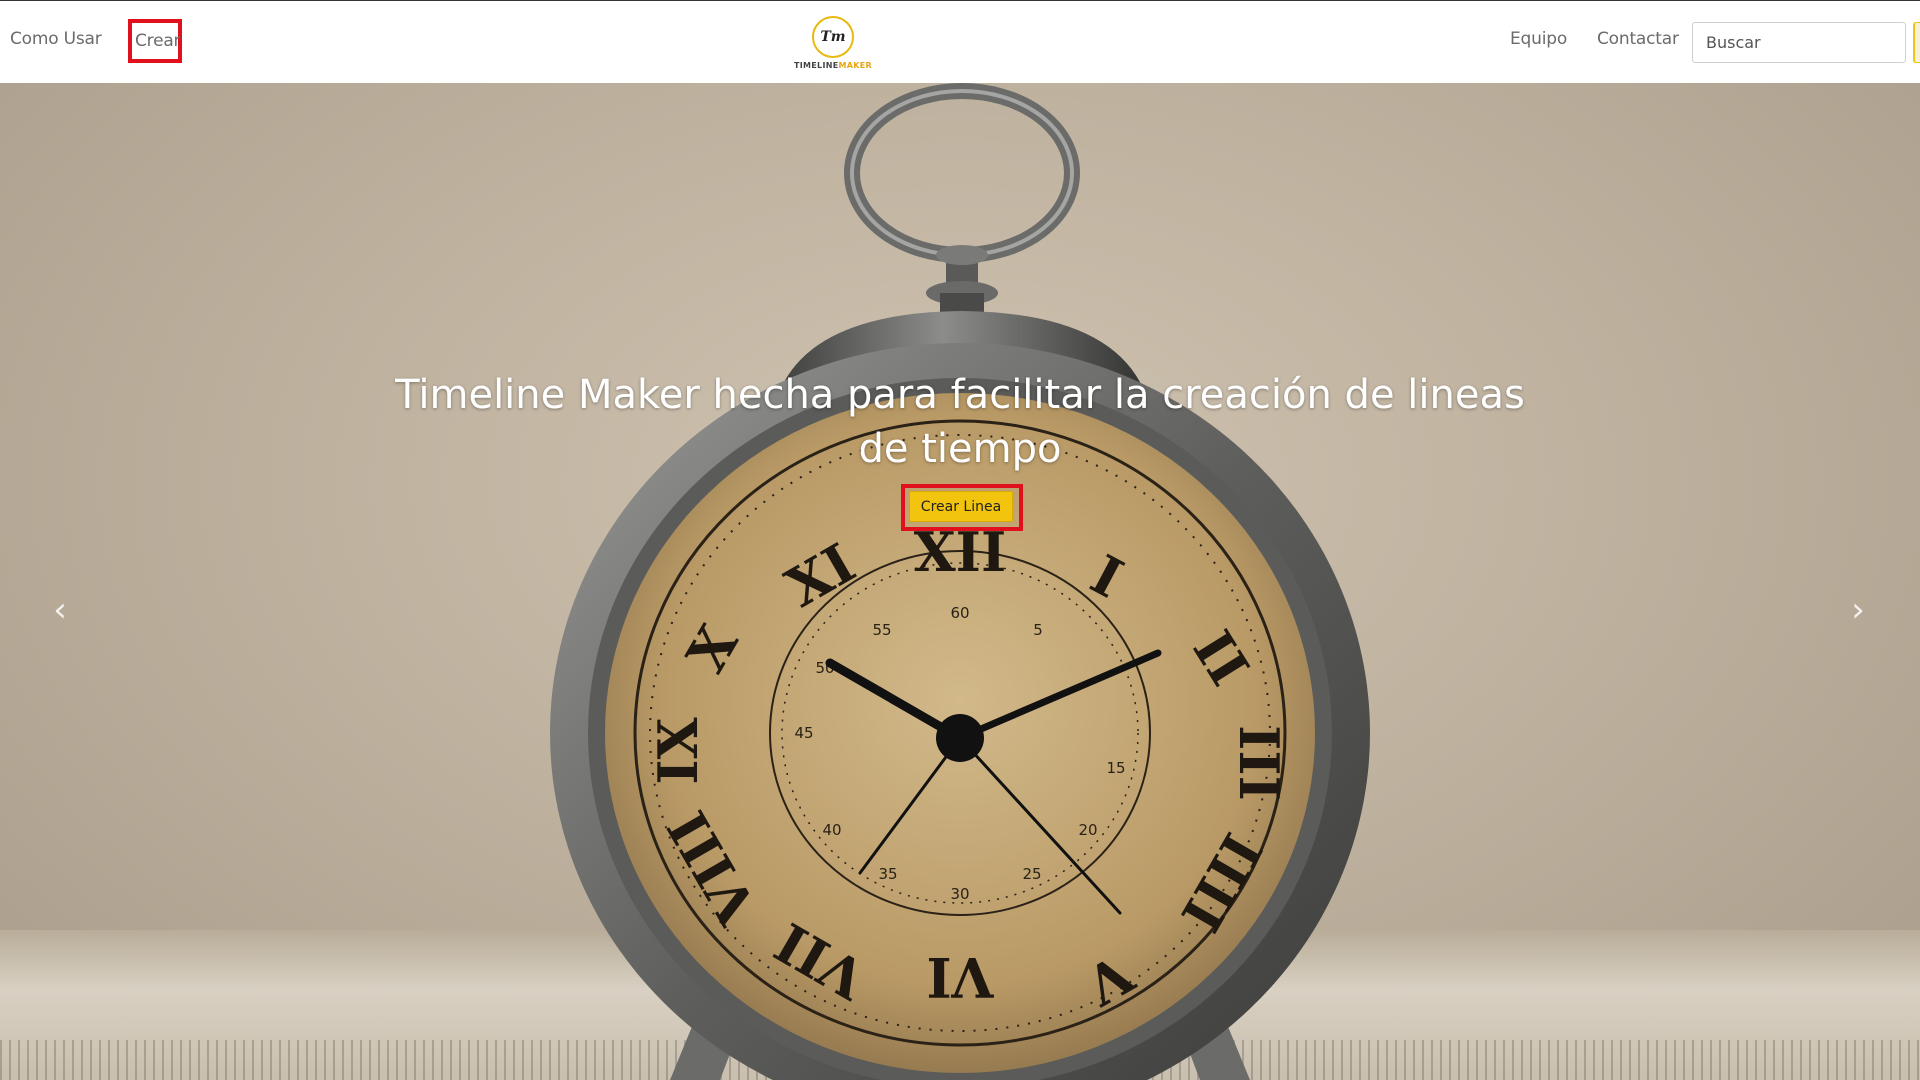 This screenshot has width=1920, height=1080. I want to click on chevron-right-icon: ›, so click(1858, 610).